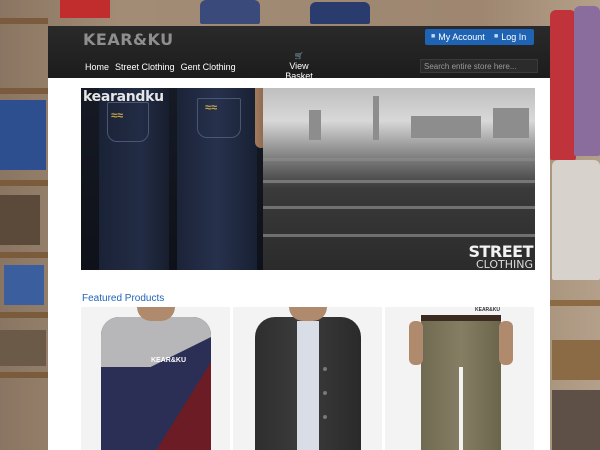  Describe the element at coordinates (97, 67) in the screenshot. I see `nav-item-home: Home` at that location.